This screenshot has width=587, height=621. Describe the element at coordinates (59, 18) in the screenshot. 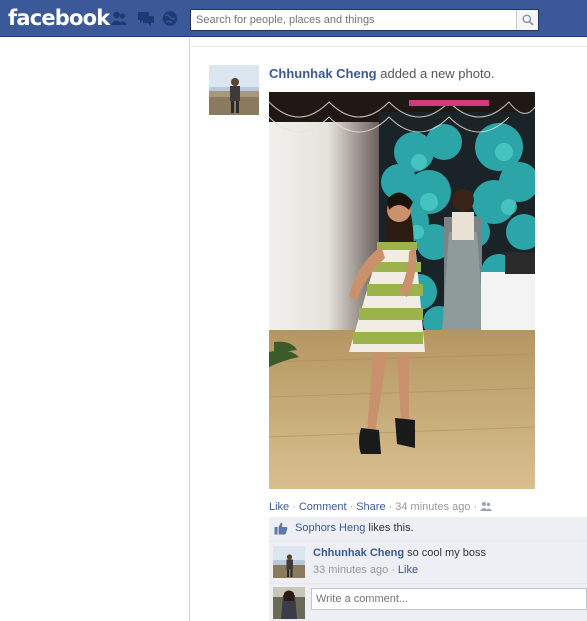

I see `facebook-logo: facebook` at that location.